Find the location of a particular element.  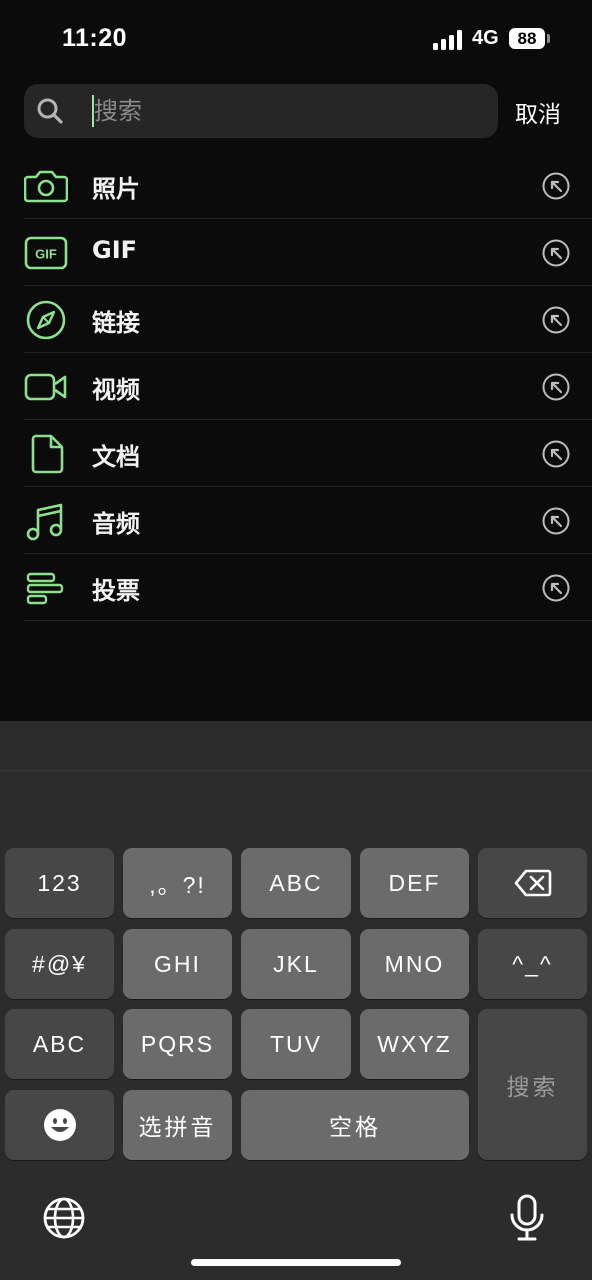

key-kaomoji: ^_^ is located at coordinates (532, 964).